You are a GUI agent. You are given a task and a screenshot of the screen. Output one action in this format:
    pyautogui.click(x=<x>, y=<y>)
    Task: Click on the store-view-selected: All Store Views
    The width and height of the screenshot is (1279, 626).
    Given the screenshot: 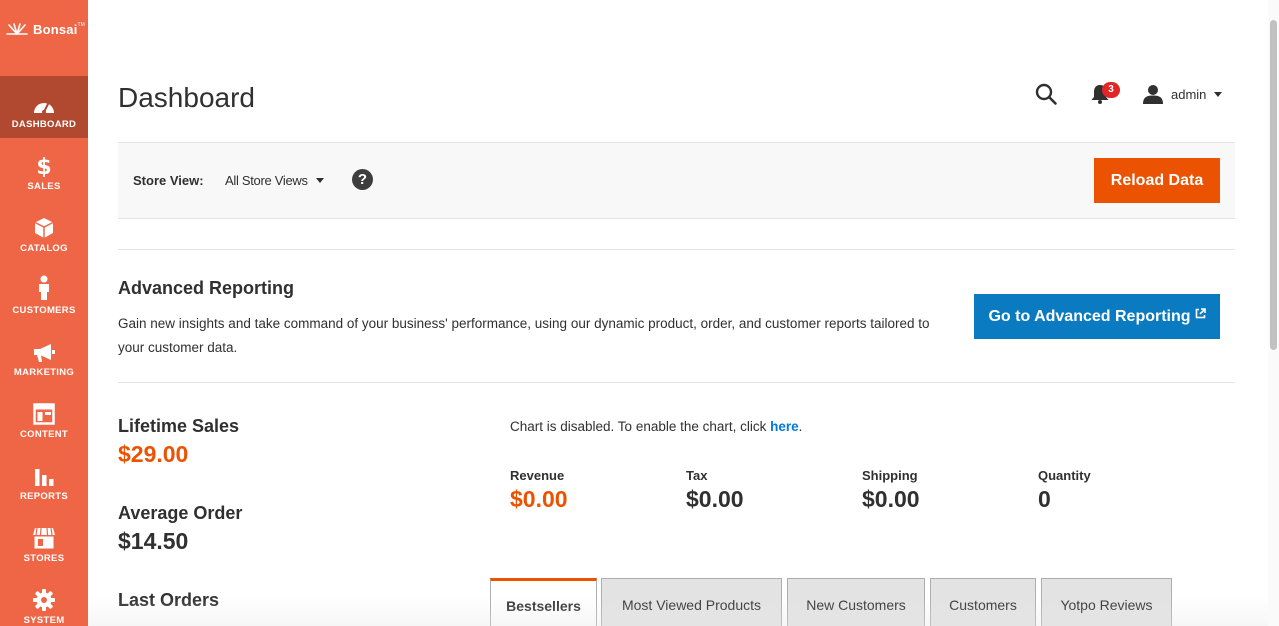 What is the action you would take?
    pyautogui.click(x=266, y=180)
    